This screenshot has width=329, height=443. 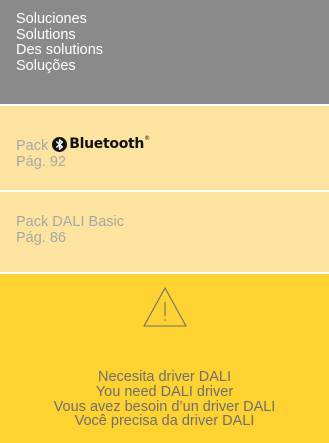 I want to click on pack-label: Pack, so click(x=32, y=146).